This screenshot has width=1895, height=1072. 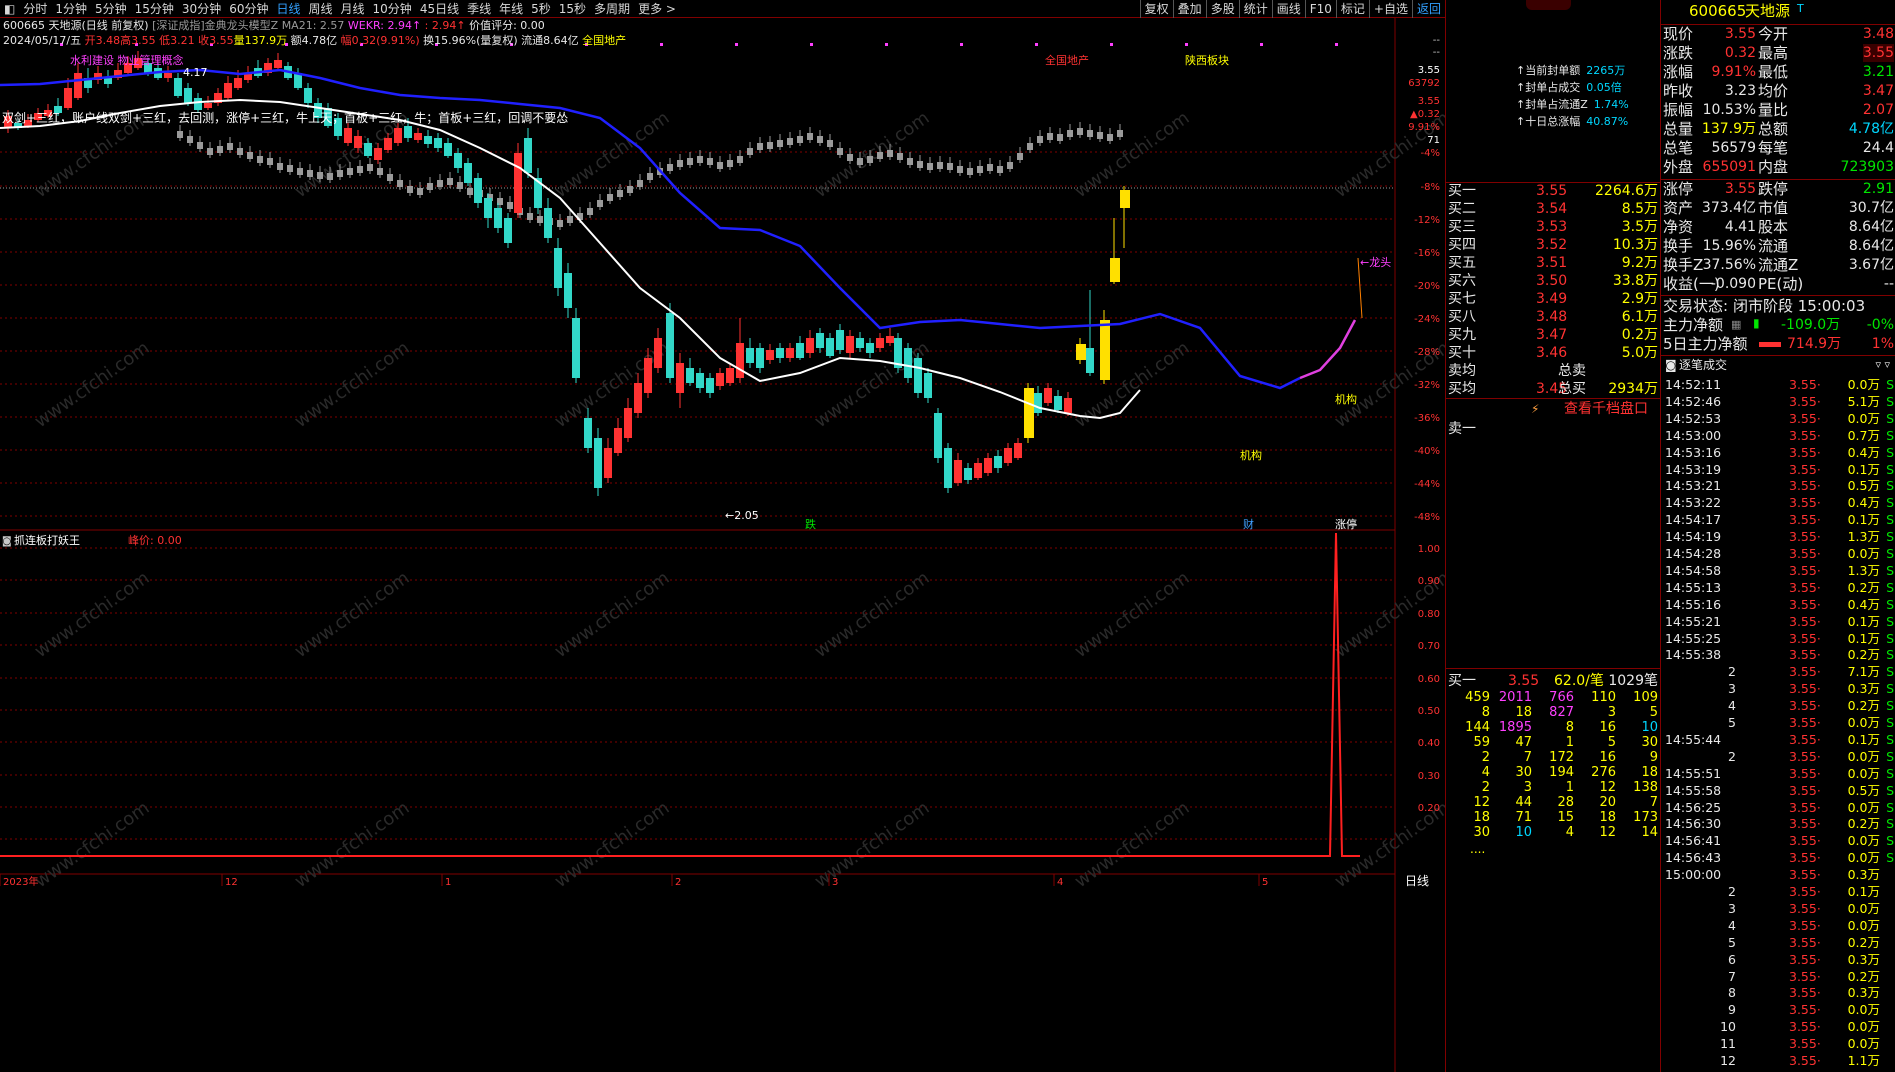 I want to click on period-tab-6: 日线, so click(x=288, y=9).